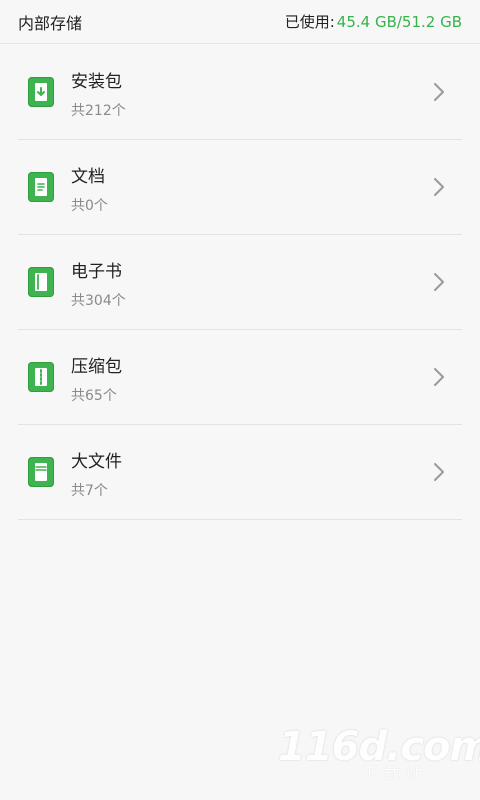 This screenshot has width=480, height=800. What do you see at coordinates (50, 23) in the screenshot?
I see `page-title: 内部存储` at bounding box center [50, 23].